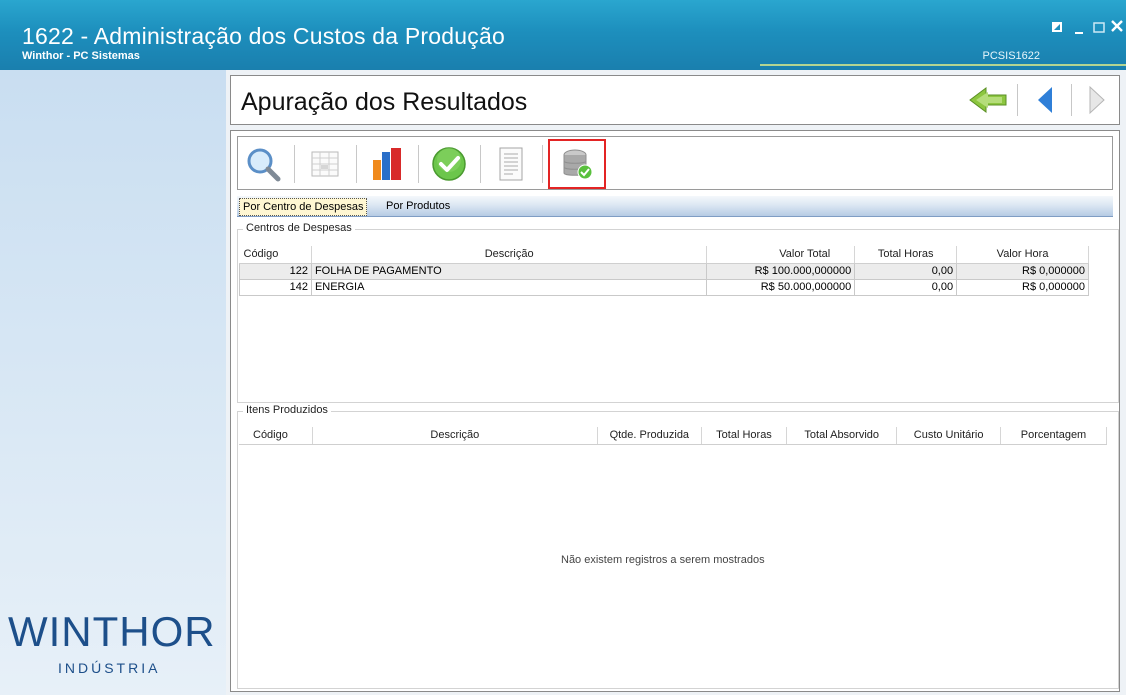 This screenshot has height=695, width=1126. I want to click on toolbar, so click(675, 163).